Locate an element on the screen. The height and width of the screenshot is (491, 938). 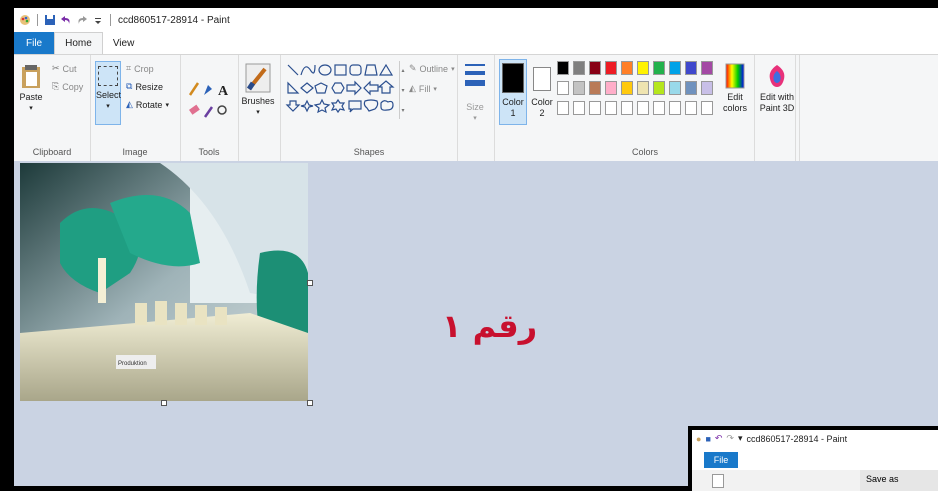
canvas-image: Produktion is located at coordinates (164, 282).